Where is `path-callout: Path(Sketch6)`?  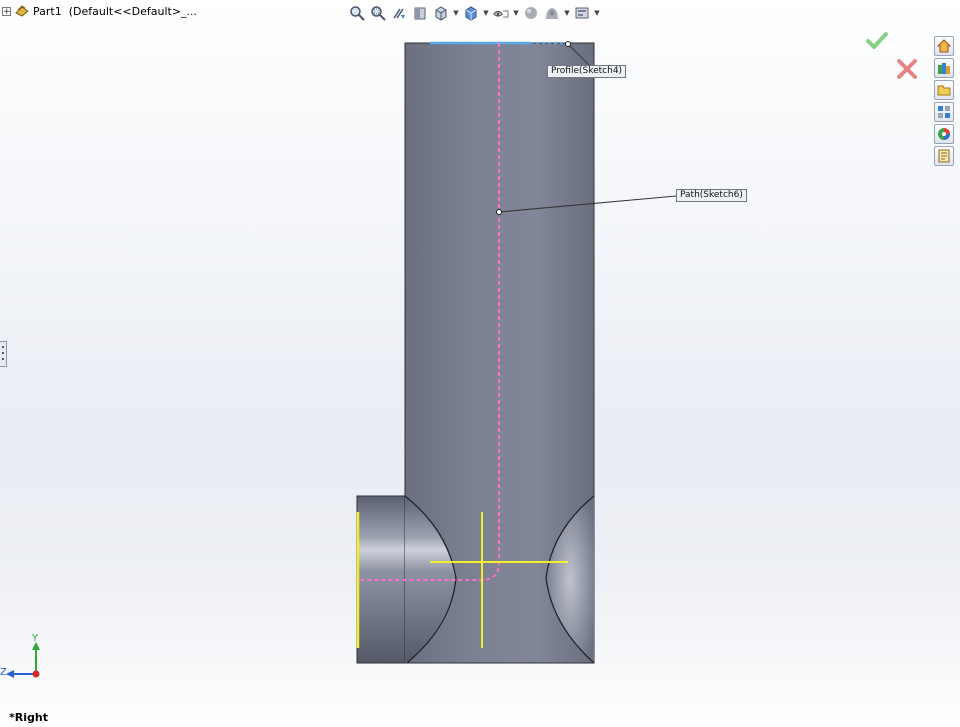 path-callout: Path(Sketch6) is located at coordinates (711, 195).